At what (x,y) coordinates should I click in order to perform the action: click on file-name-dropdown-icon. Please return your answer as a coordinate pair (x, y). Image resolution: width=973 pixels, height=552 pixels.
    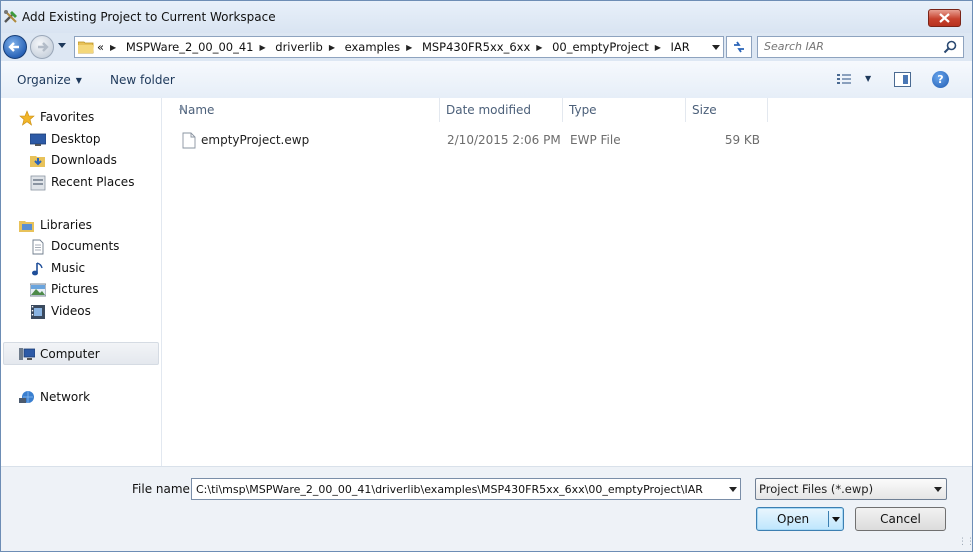
    Looking at the image, I should click on (733, 490).